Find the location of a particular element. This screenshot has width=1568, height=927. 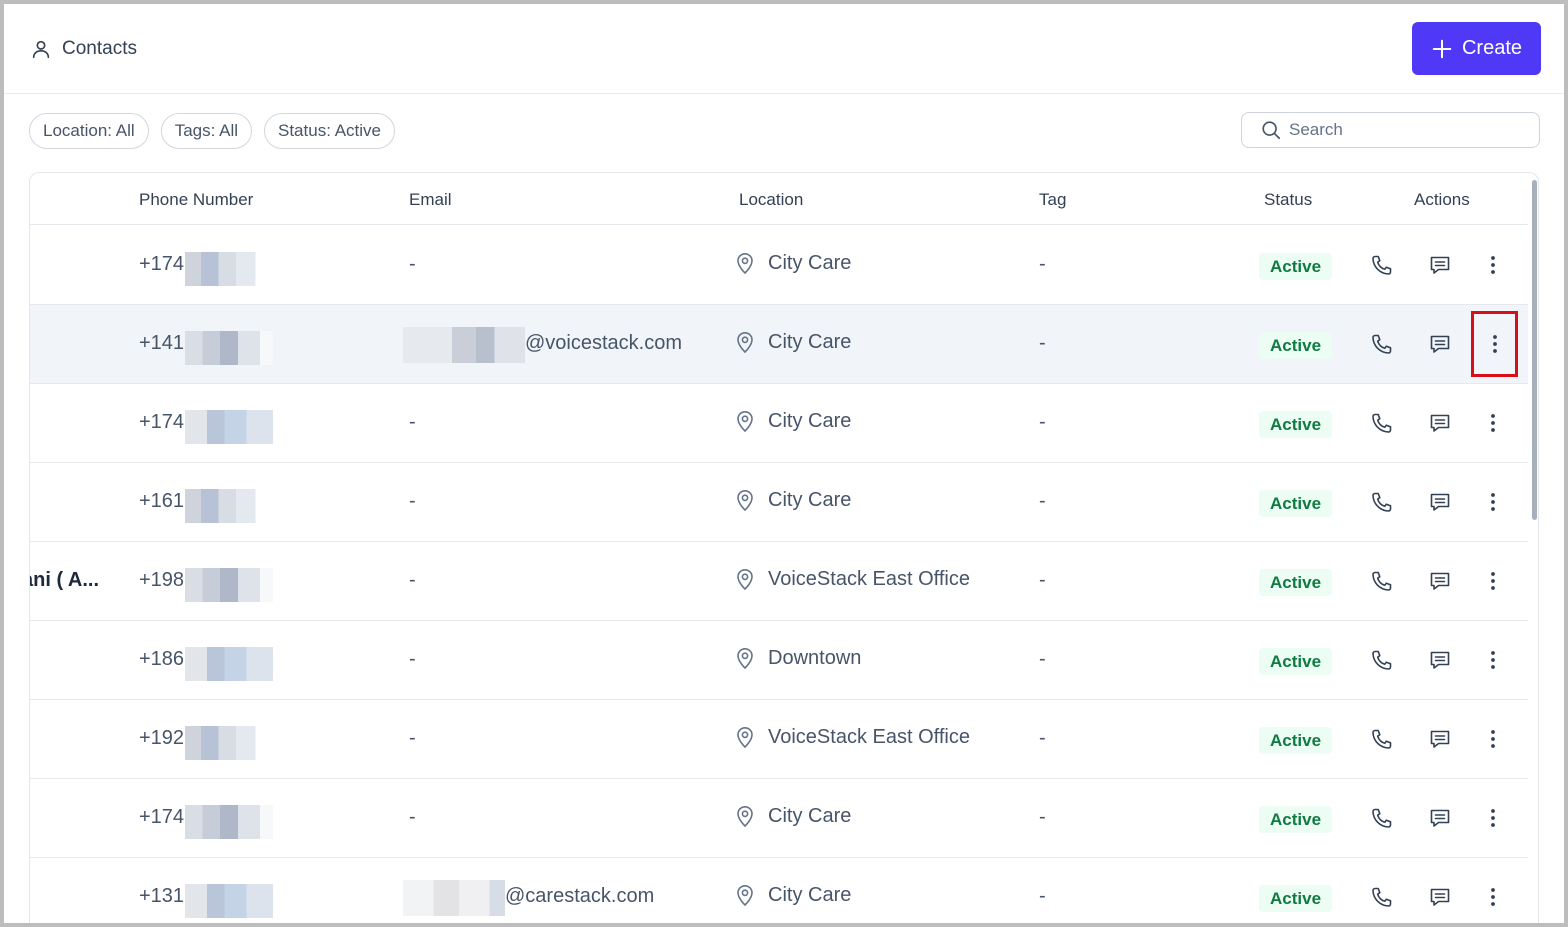

table-row: +131 @carestack.com City Care - Active is located at coordinates (779, 890).